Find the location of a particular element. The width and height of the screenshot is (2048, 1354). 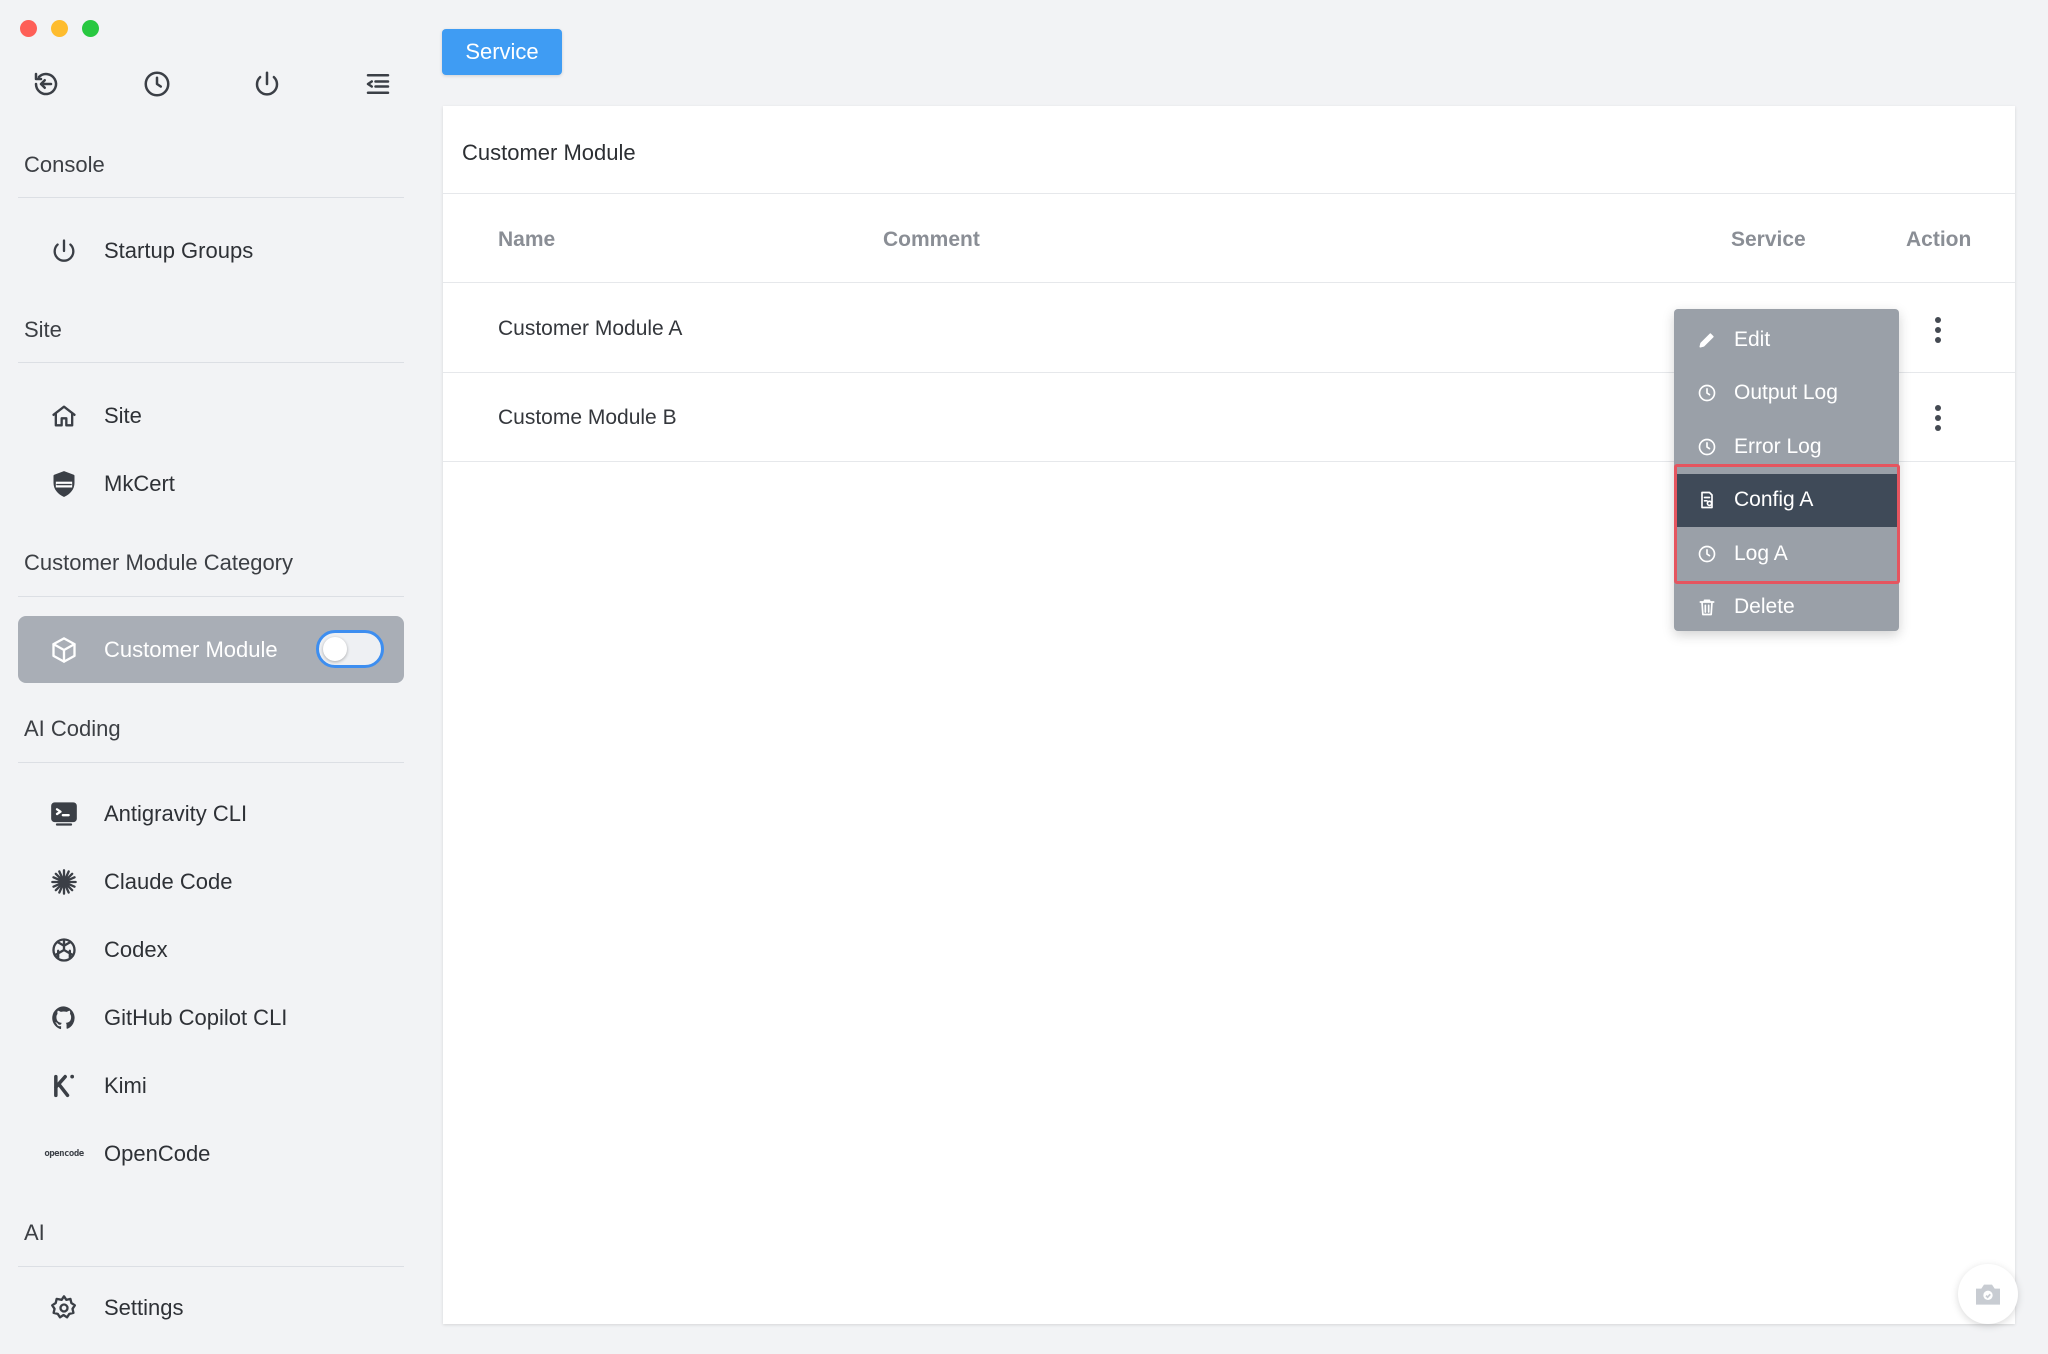

sidebar-item-kimi: Kimi is located at coordinates (211, 1086).